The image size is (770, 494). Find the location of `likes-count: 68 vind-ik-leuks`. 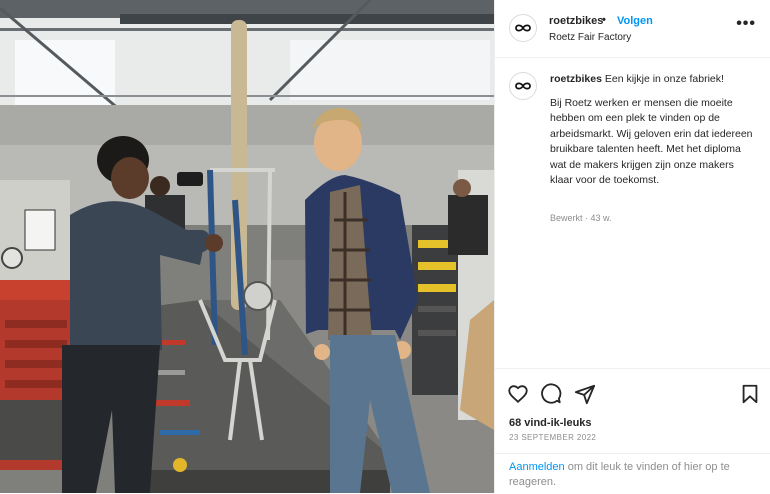

likes-count: 68 vind-ik-leuks is located at coordinates (550, 423).